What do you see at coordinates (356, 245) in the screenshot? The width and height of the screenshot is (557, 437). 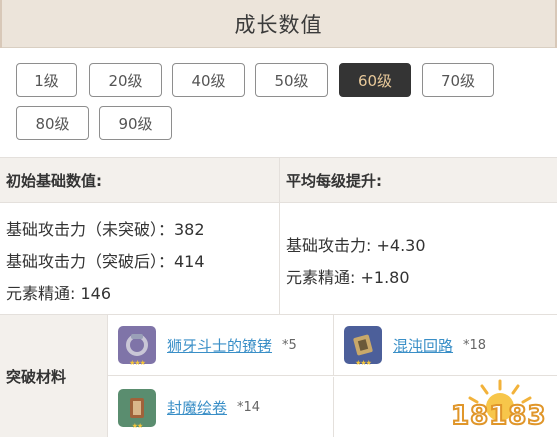 I see `stat-line: 基础攻击力: +4.30` at bounding box center [356, 245].